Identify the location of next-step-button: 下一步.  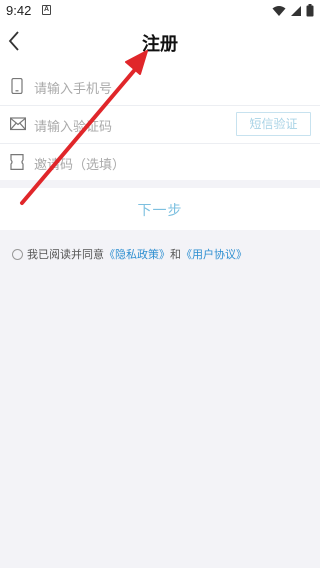
(160, 209).